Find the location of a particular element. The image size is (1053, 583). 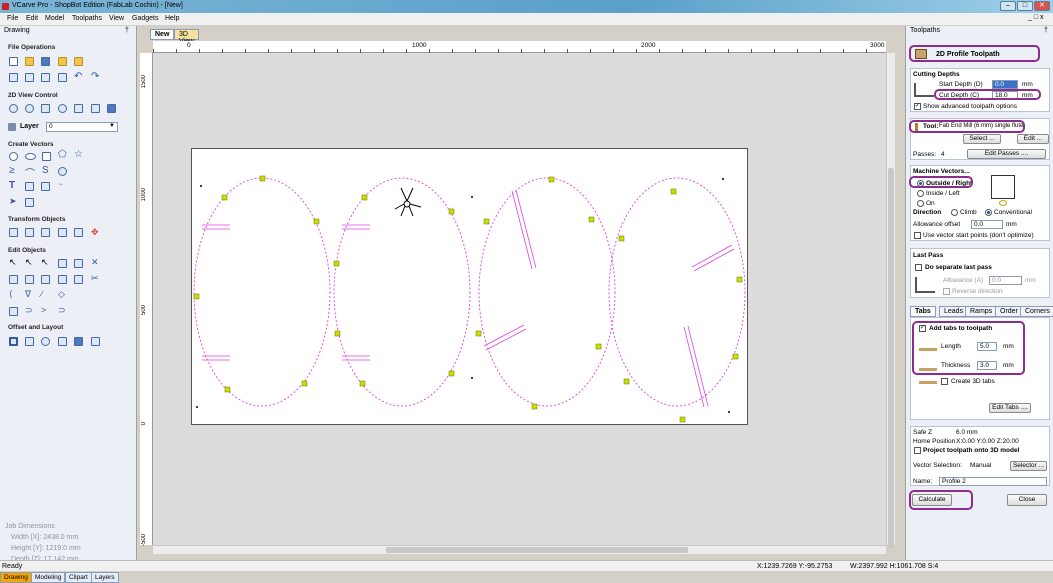

zoom-icon is located at coordinates (29, 108).